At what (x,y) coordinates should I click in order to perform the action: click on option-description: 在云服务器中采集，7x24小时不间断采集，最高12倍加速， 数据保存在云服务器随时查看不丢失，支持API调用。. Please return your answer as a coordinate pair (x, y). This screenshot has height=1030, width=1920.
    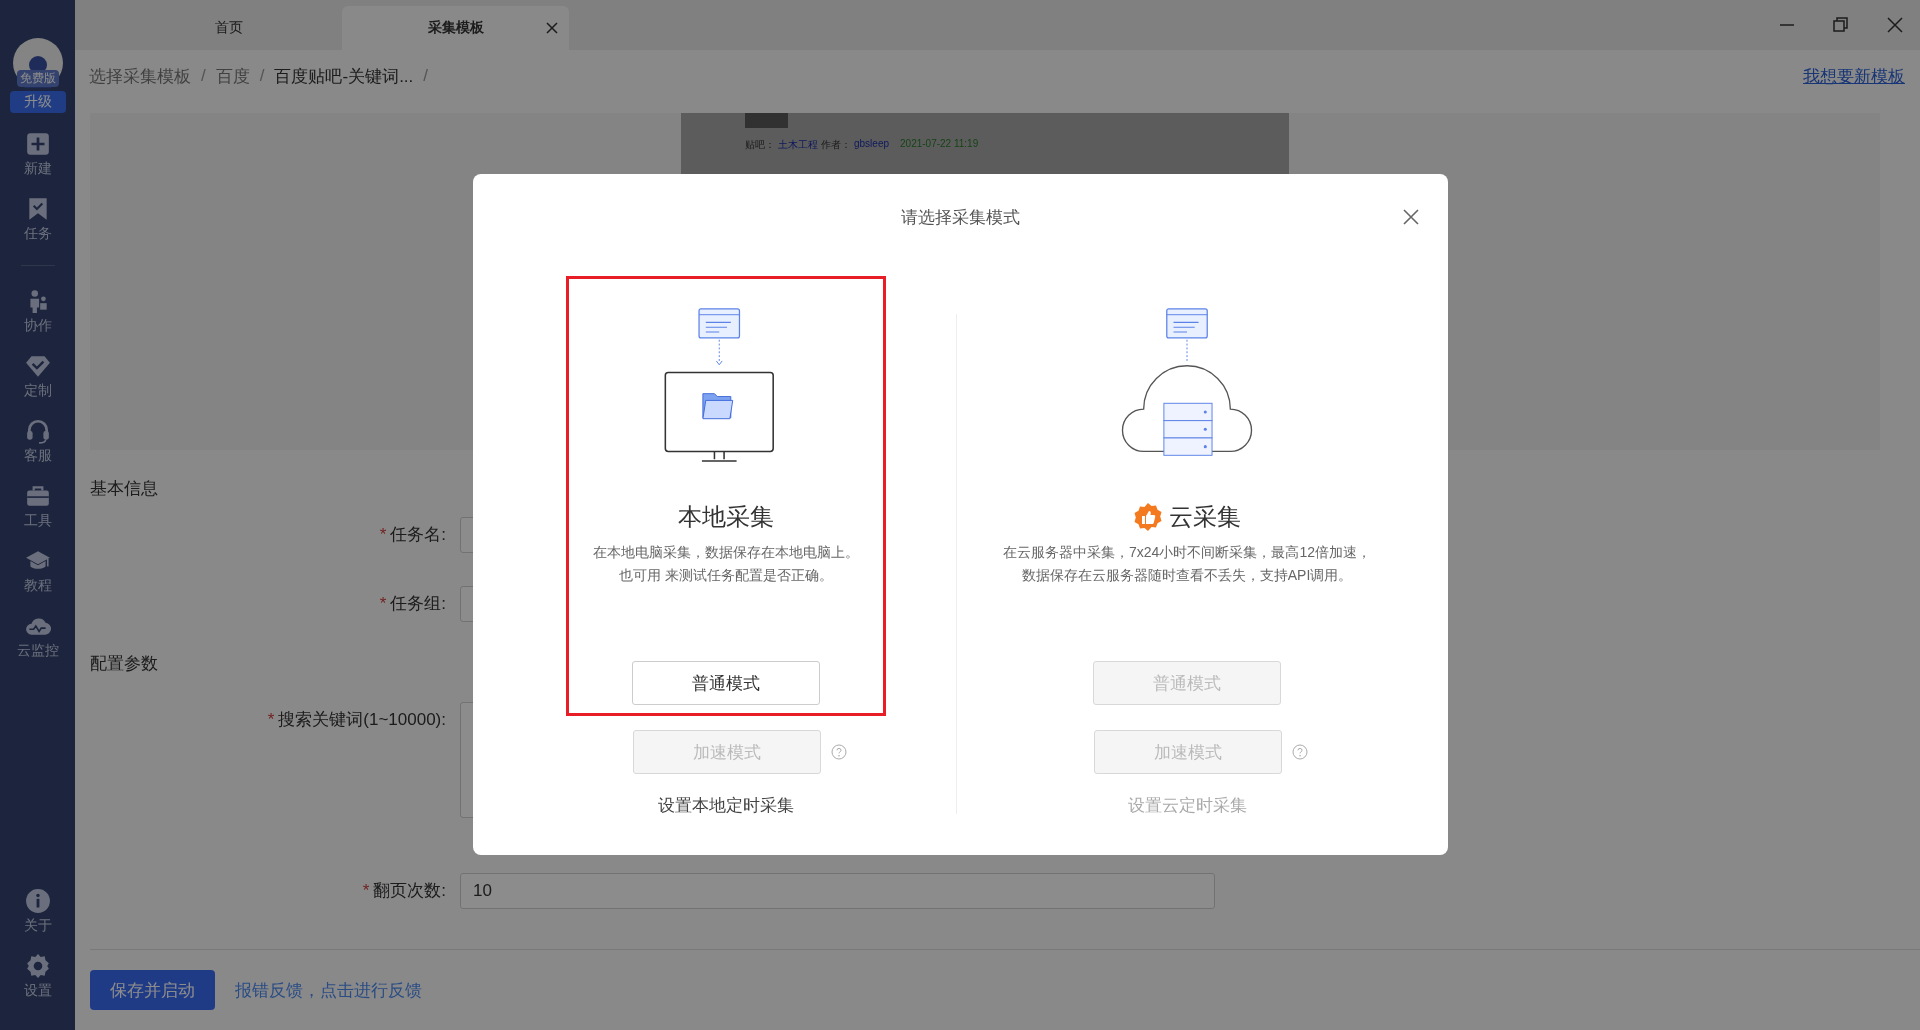
    Looking at the image, I should click on (1187, 564).